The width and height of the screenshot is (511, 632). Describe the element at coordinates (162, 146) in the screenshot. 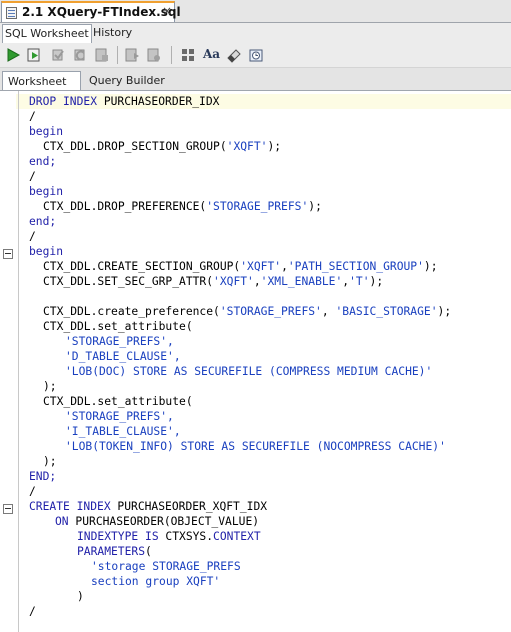

I see `code-line: CTX_DDL.DROP_SECTION_GROUP('XQFT');` at that location.